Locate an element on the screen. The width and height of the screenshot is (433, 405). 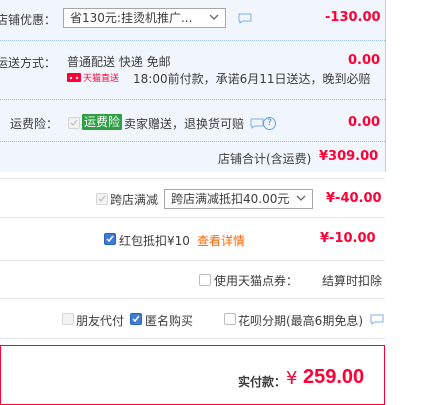
shipping-amount: 0.00 is located at coordinates (364, 60).